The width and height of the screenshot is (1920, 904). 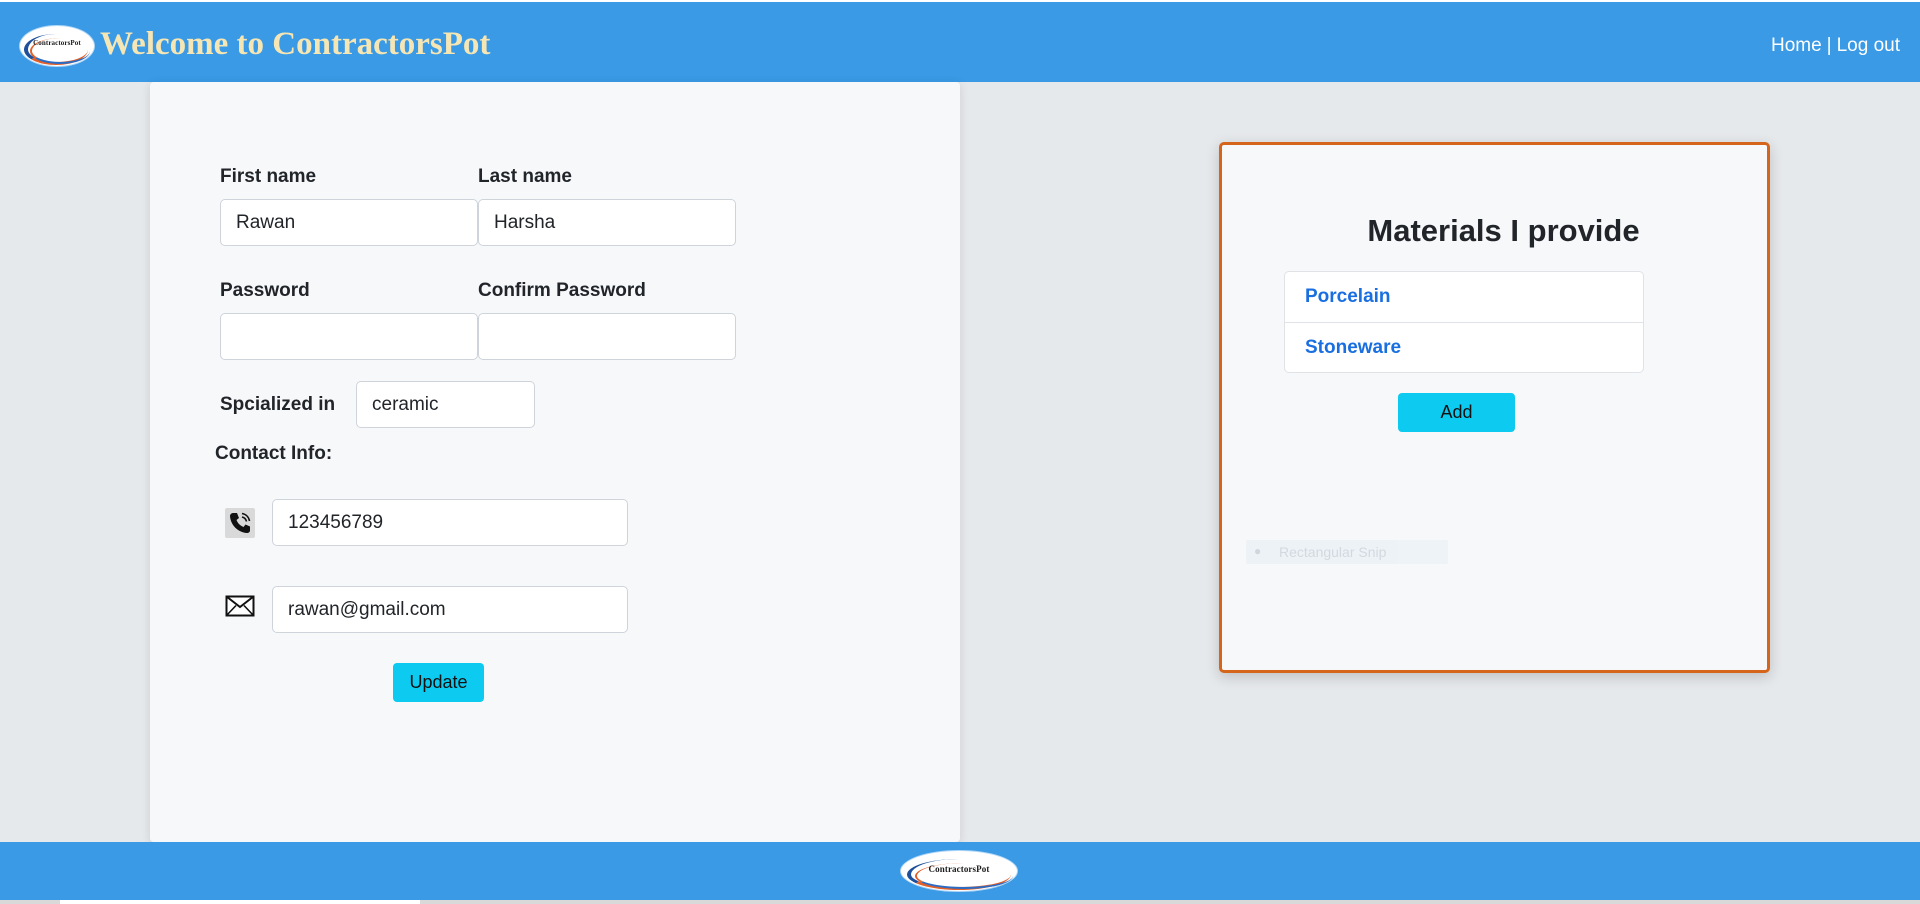 What do you see at coordinates (607, 222) in the screenshot?
I see `last-name-input` at bounding box center [607, 222].